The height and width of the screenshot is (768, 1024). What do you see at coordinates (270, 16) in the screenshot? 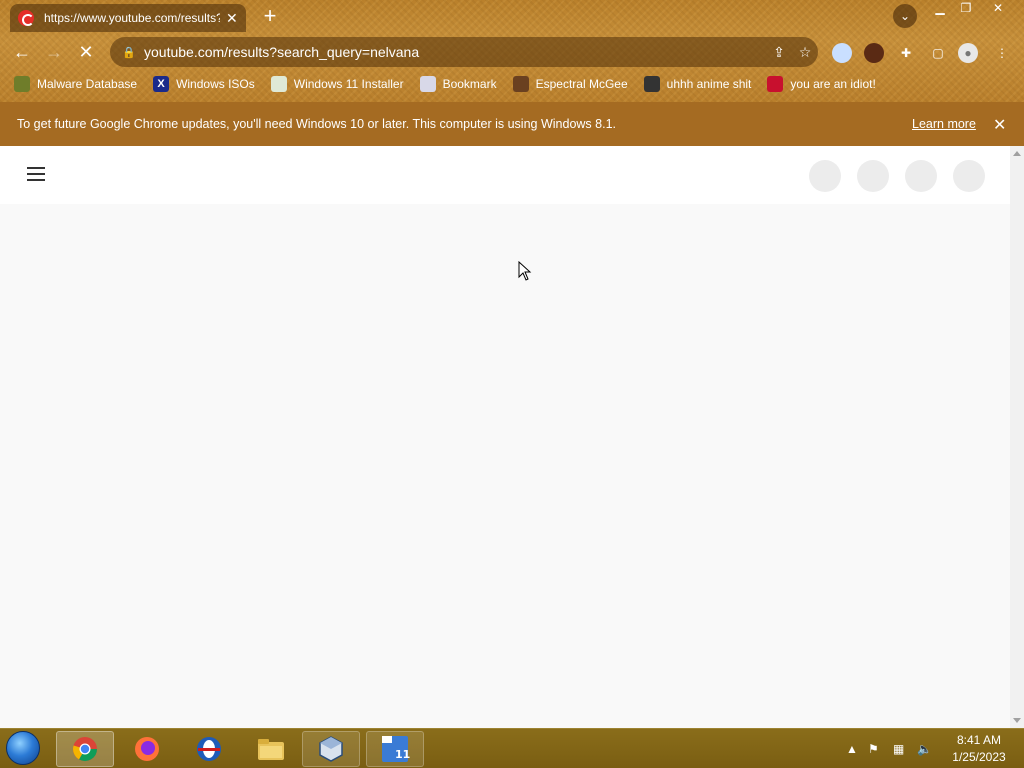
I see `new-tab-button: +` at bounding box center [270, 16].